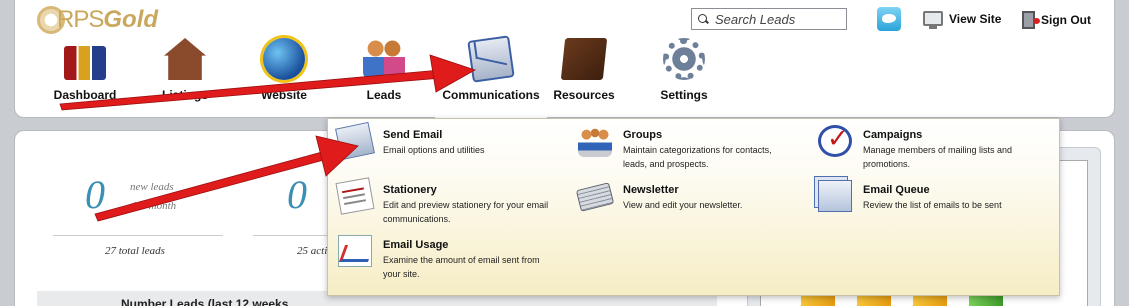 The image size is (1129, 306). I want to click on menu-newsletter-title: Newsletter, so click(651, 190).